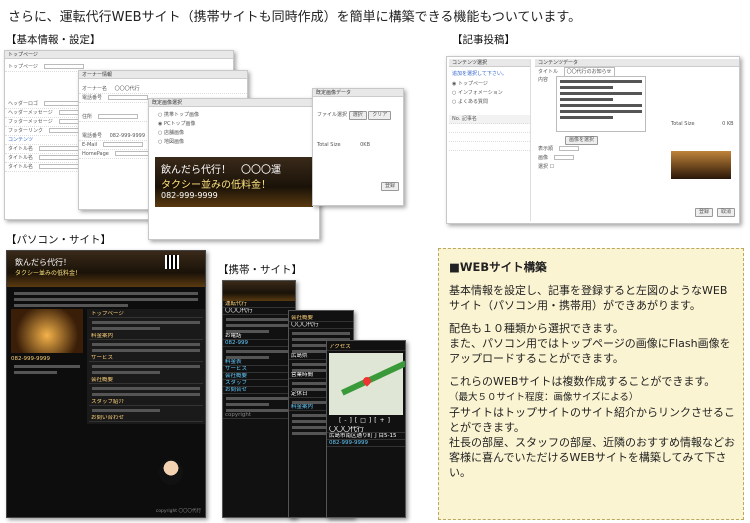 The width and height of the screenshot is (750, 523). I want to click on radio-option: ○ インフォメーション, so click(489, 93).